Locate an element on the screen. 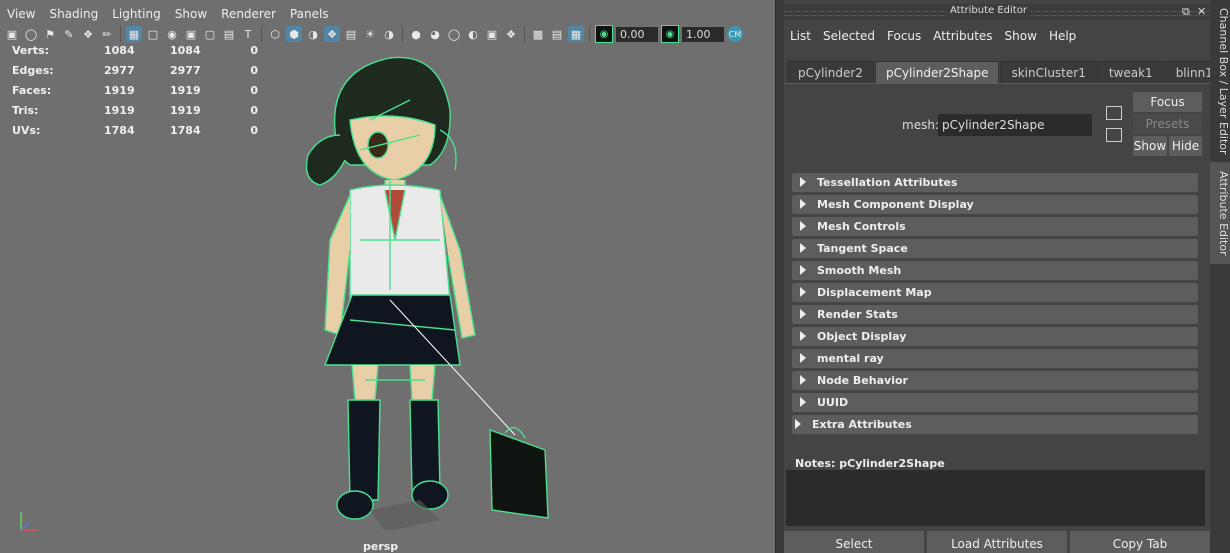 This screenshot has height=553, width=1230. section-tangent-space: Tangent Space is located at coordinates (995, 248).